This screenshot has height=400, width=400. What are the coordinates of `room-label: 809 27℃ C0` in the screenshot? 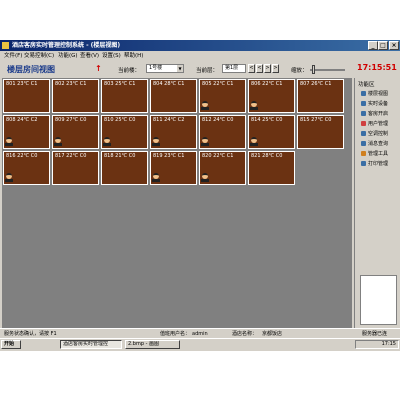 It's located at (71, 120).